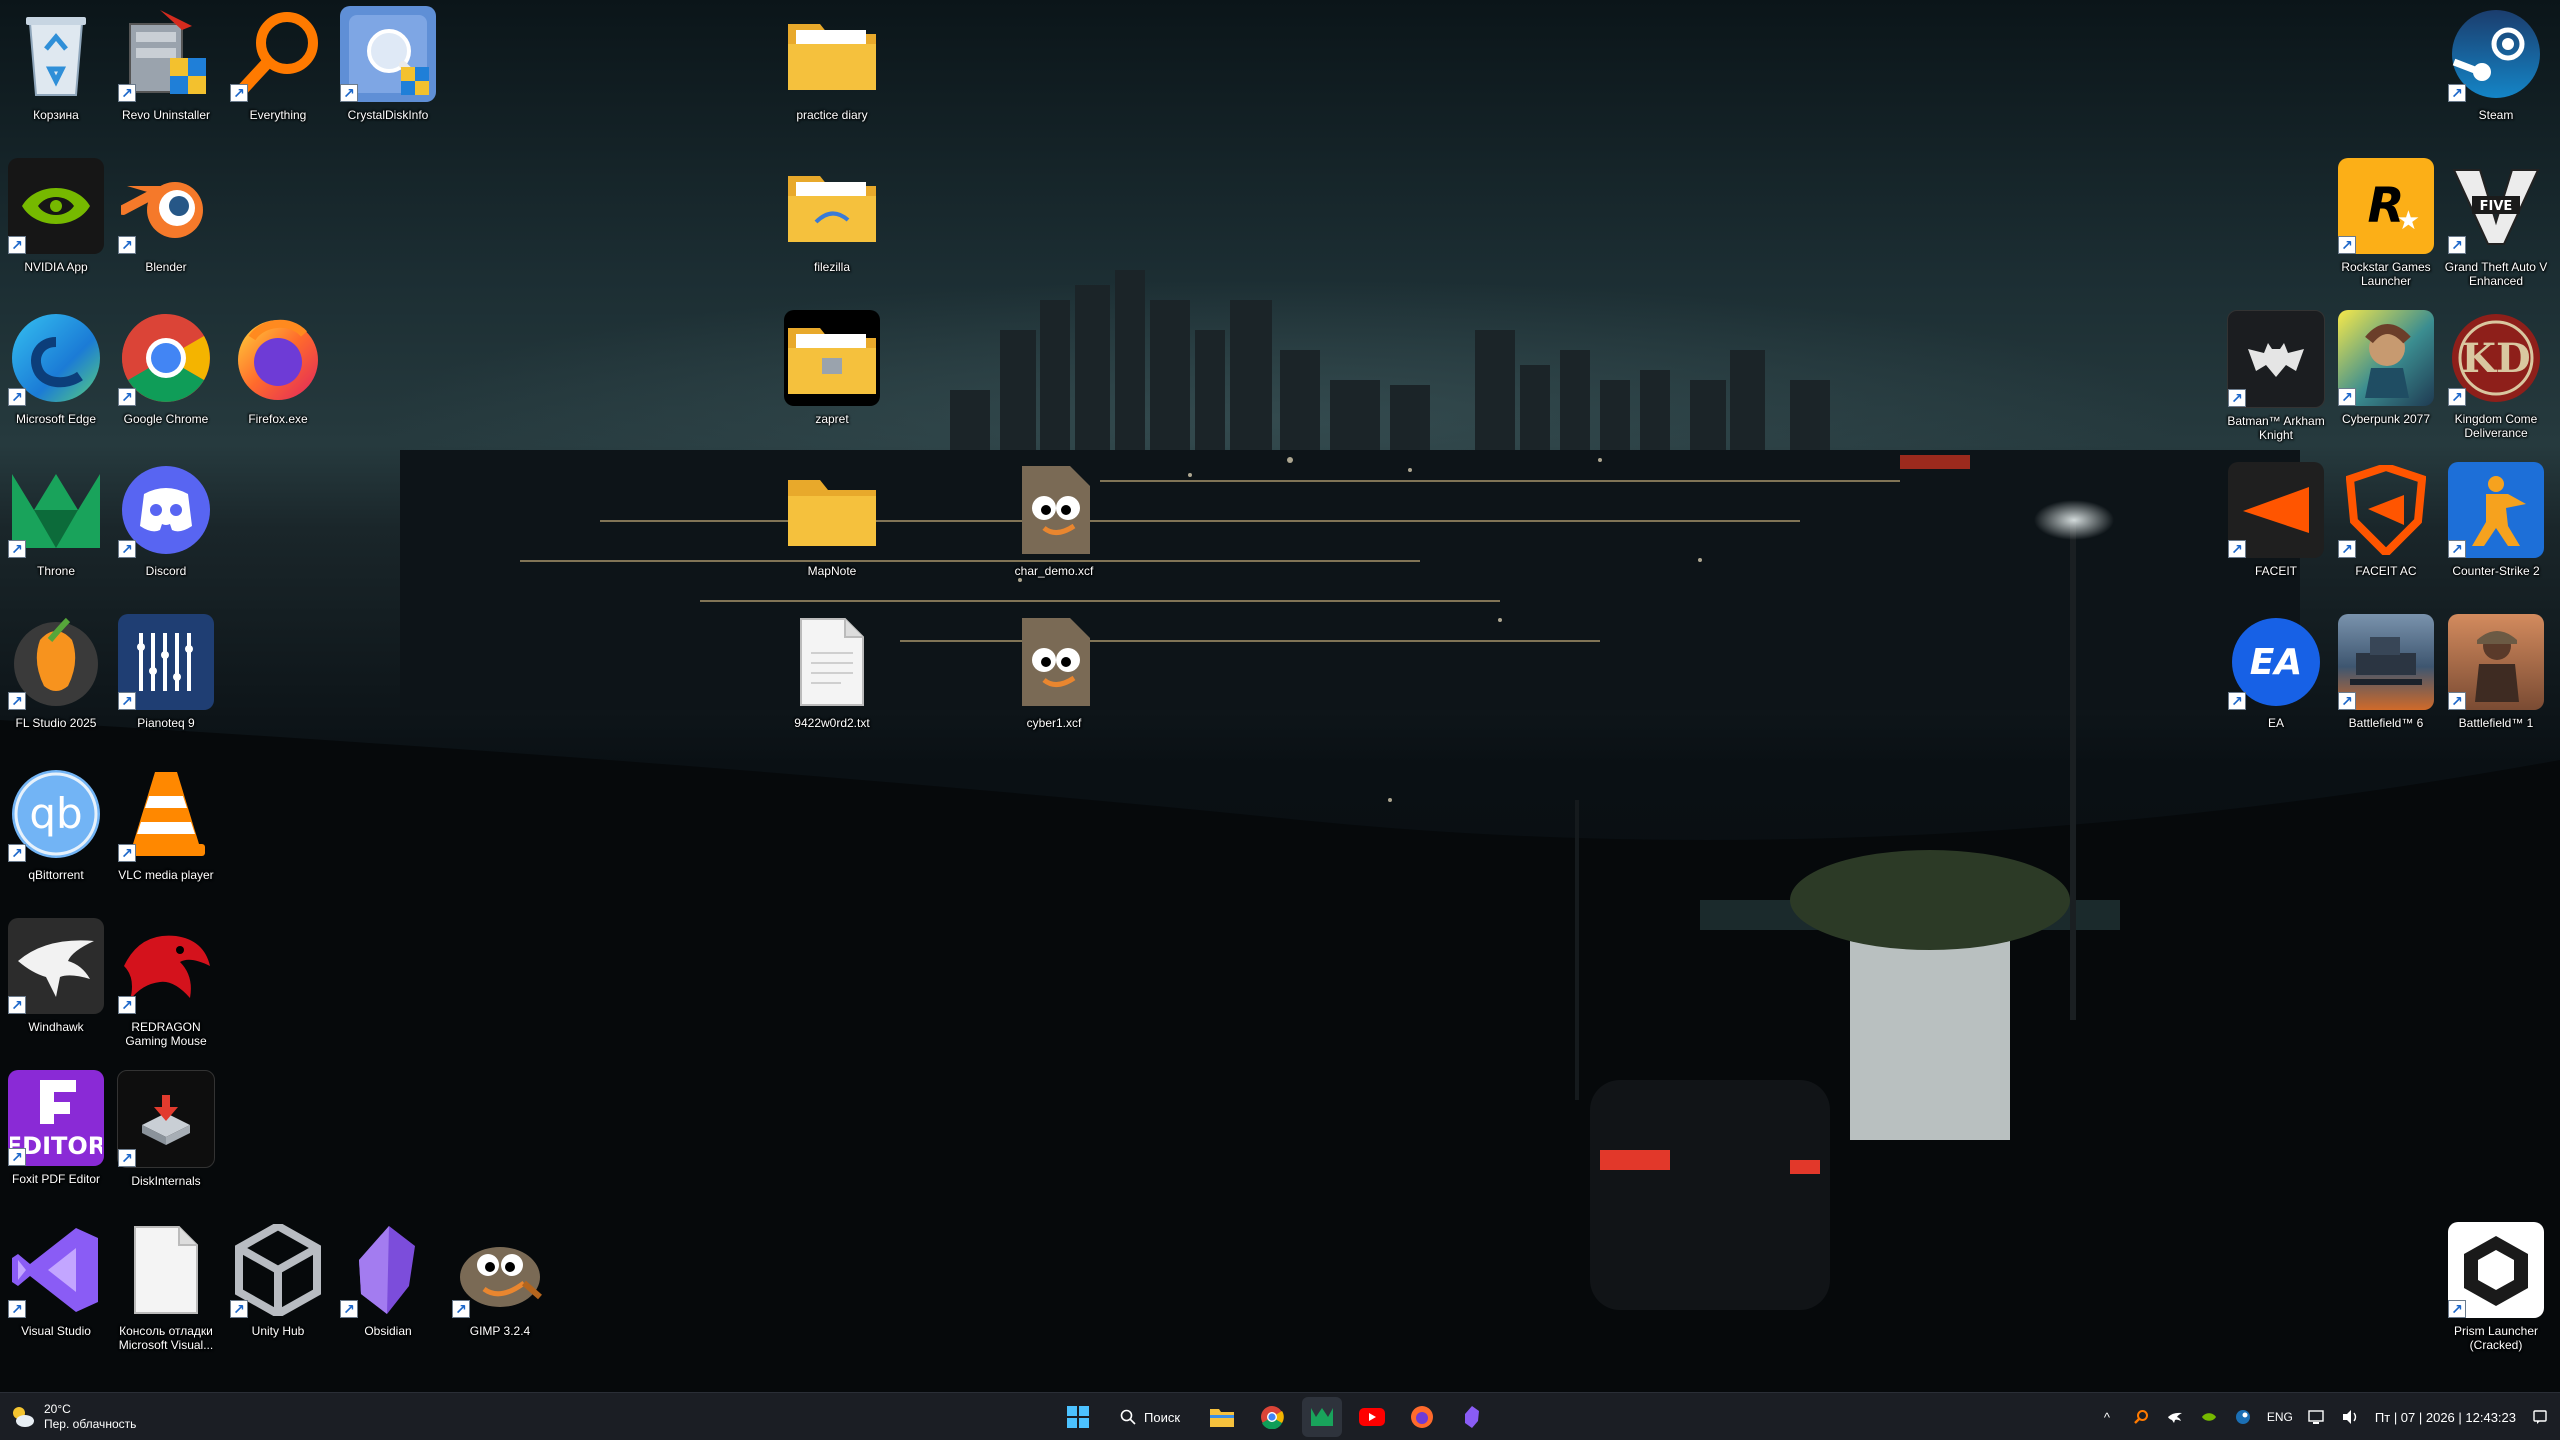  I want to click on desktop-icon-recycle-bin: Корзина, so click(56, 64).